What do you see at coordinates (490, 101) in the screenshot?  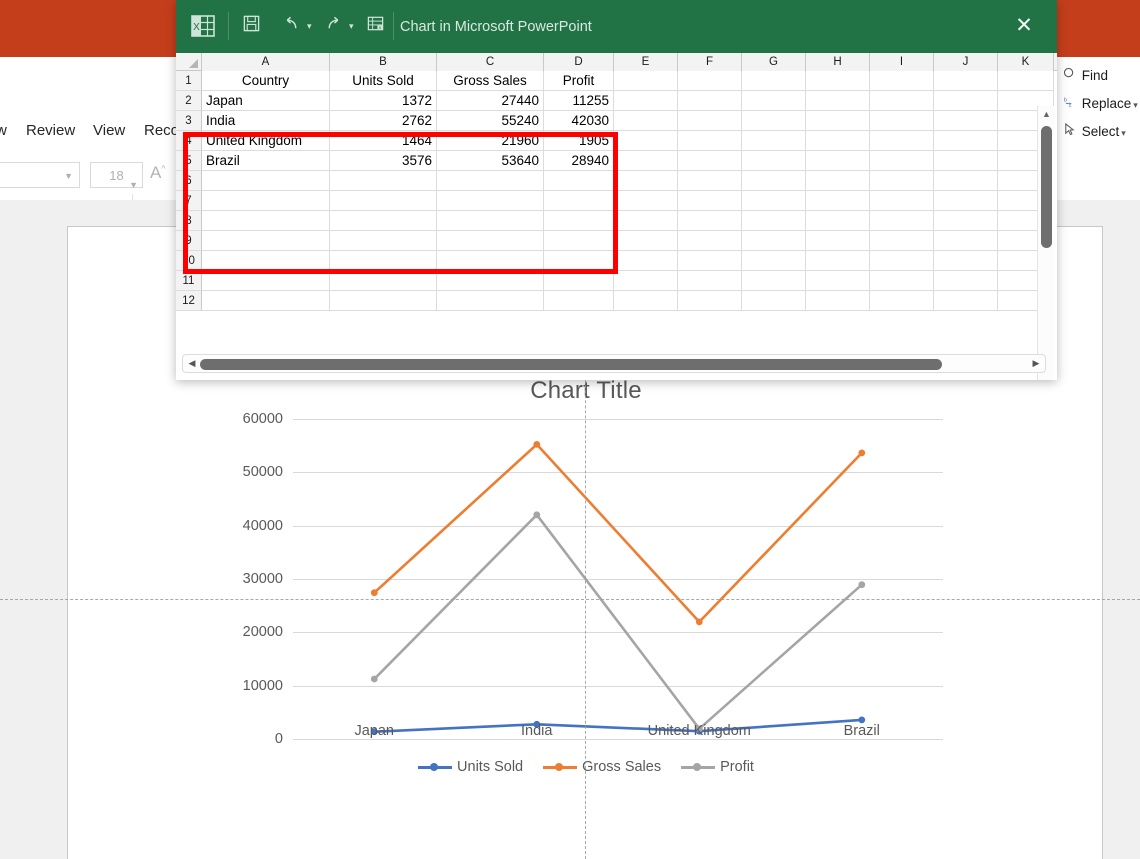 I see `cell-C2: 27440` at bounding box center [490, 101].